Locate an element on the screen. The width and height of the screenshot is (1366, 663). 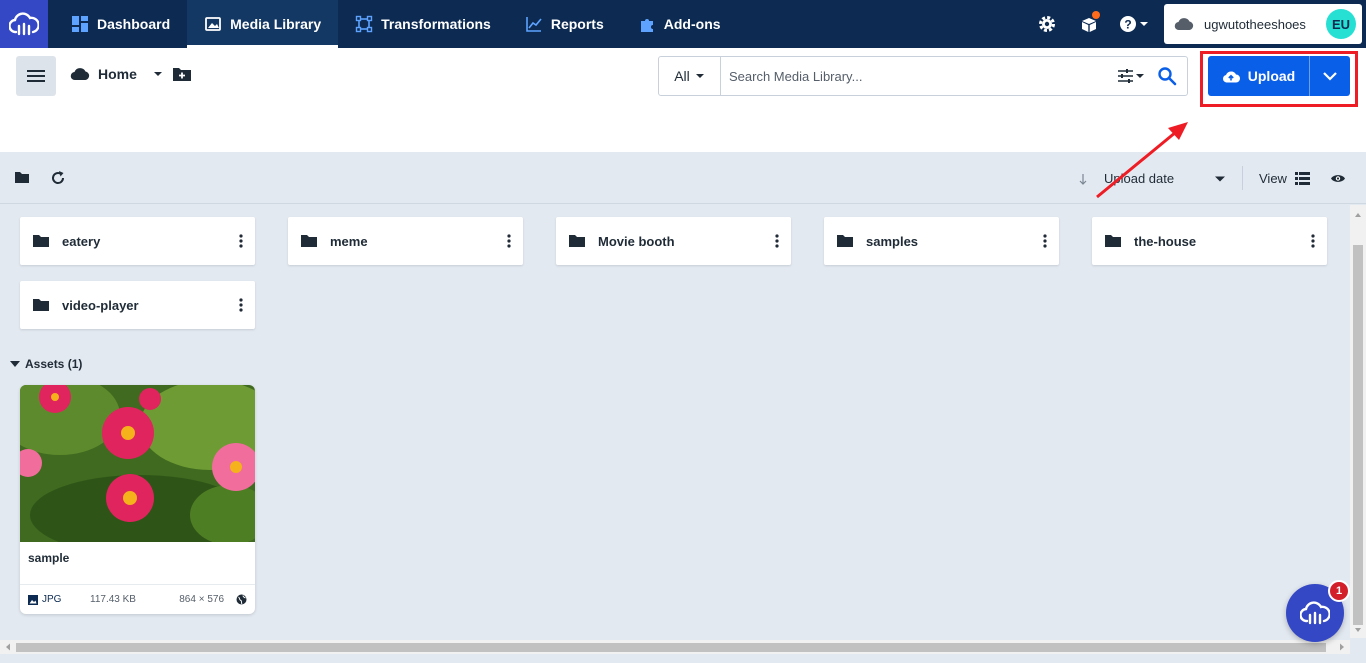
nav-media-library: Media Library is located at coordinates (263, 24).